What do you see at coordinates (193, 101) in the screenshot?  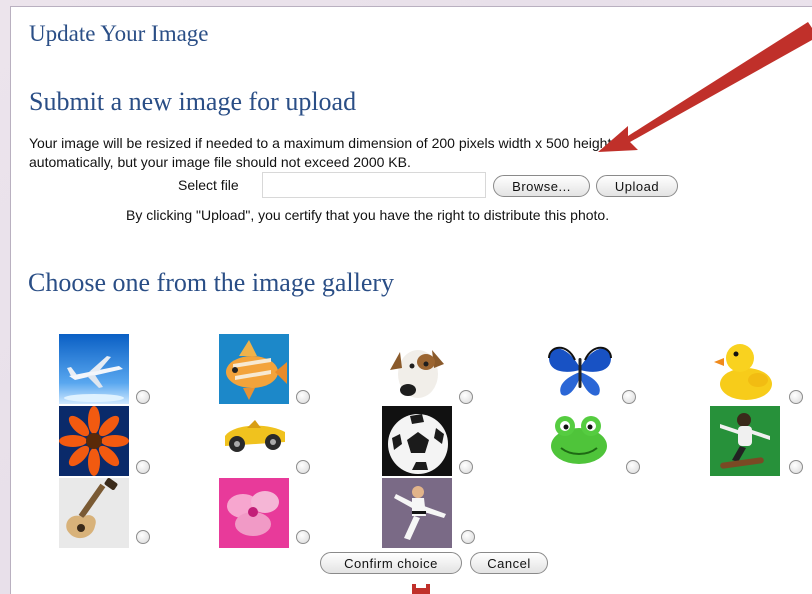 I see `upload-heading: Submit a new image for upload` at bounding box center [193, 101].